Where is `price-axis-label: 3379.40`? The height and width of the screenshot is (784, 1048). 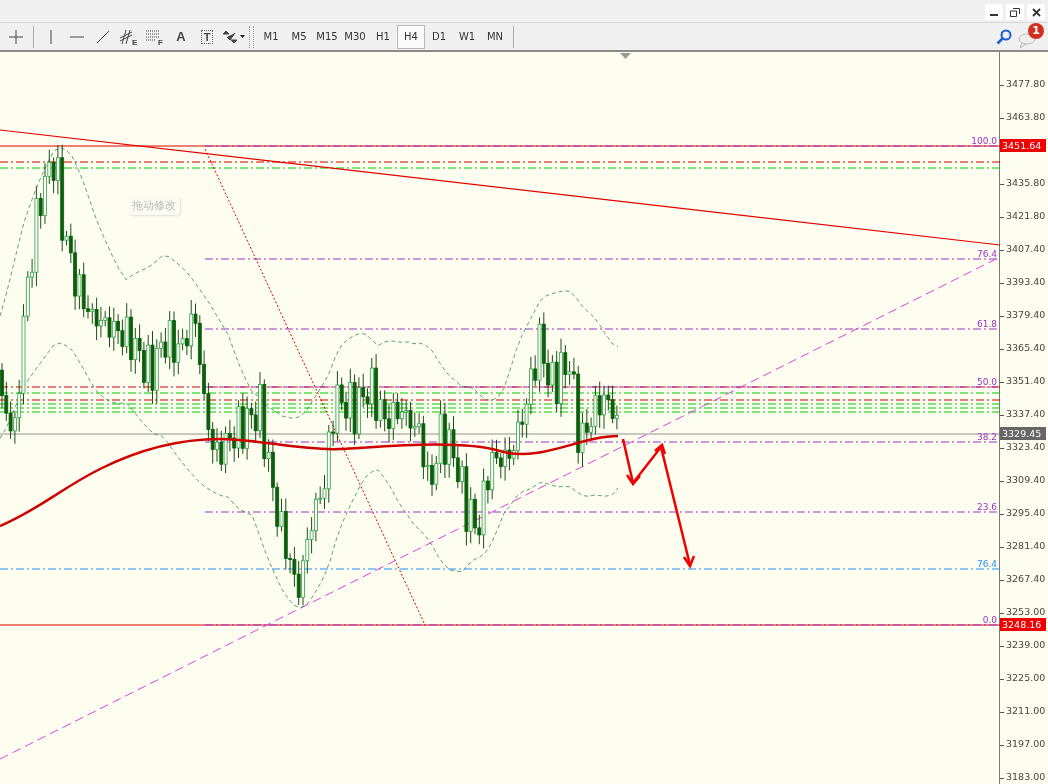 price-axis-label: 3379.40 is located at coordinates (1026, 314).